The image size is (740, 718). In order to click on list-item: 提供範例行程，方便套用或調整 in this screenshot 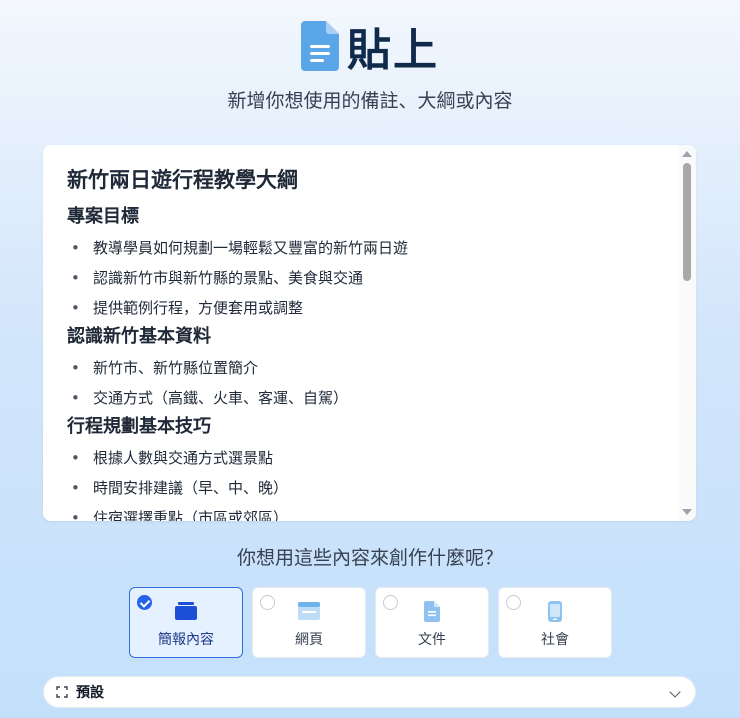, I will do `click(361, 308)`.